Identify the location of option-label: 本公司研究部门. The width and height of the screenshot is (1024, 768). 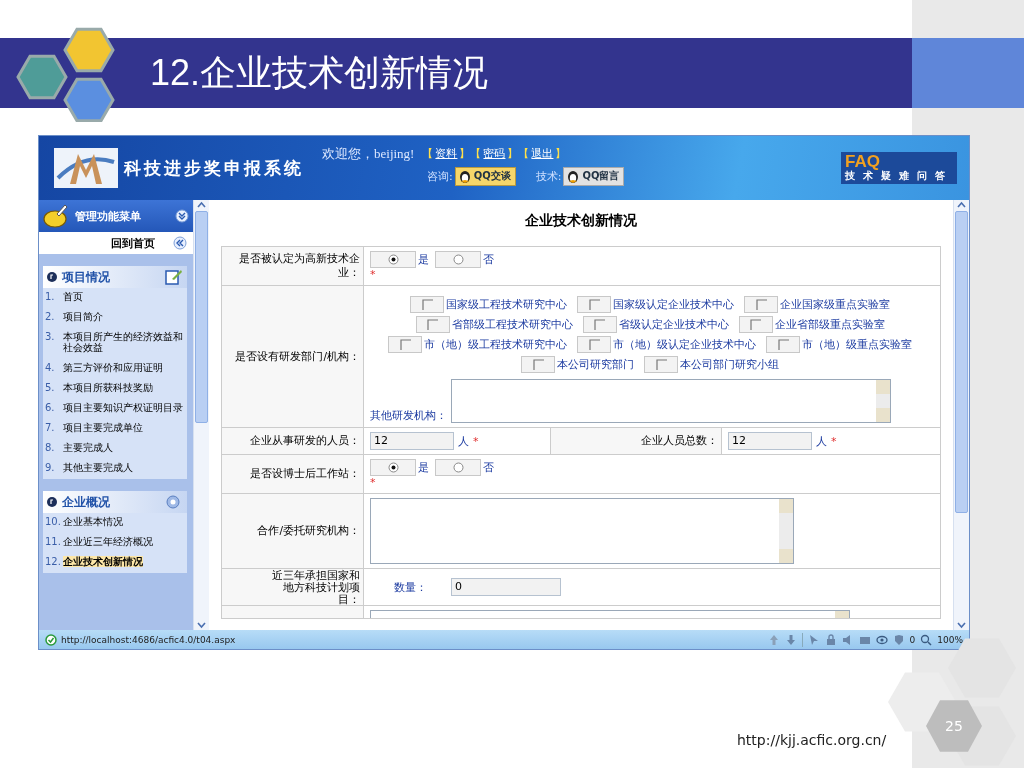
(595, 364).